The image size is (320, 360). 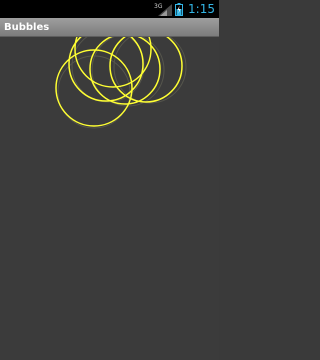 I want to click on network-signal-icon: 3G, so click(x=163, y=9).